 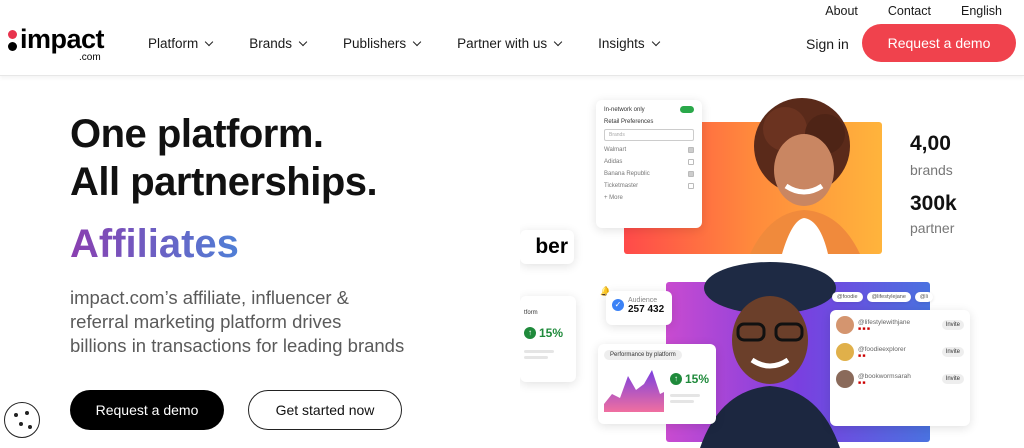 What do you see at coordinates (510, 43) in the screenshot?
I see `nav-item-partner: Partner with us` at bounding box center [510, 43].